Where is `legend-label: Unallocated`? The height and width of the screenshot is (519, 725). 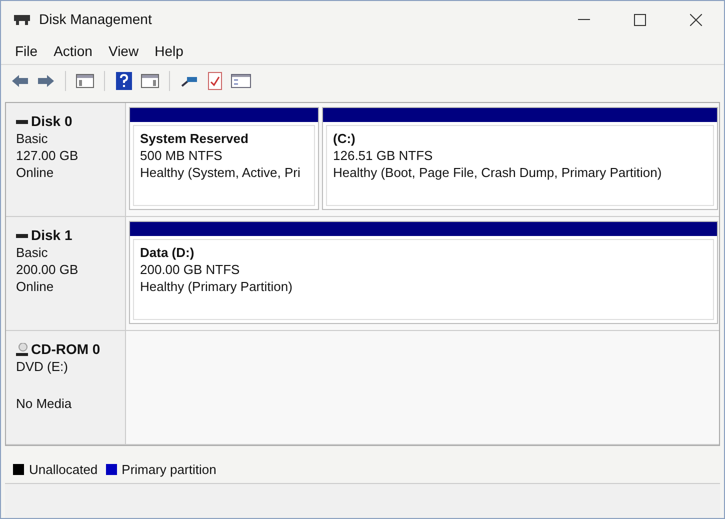 legend-label: Unallocated is located at coordinates (63, 469).